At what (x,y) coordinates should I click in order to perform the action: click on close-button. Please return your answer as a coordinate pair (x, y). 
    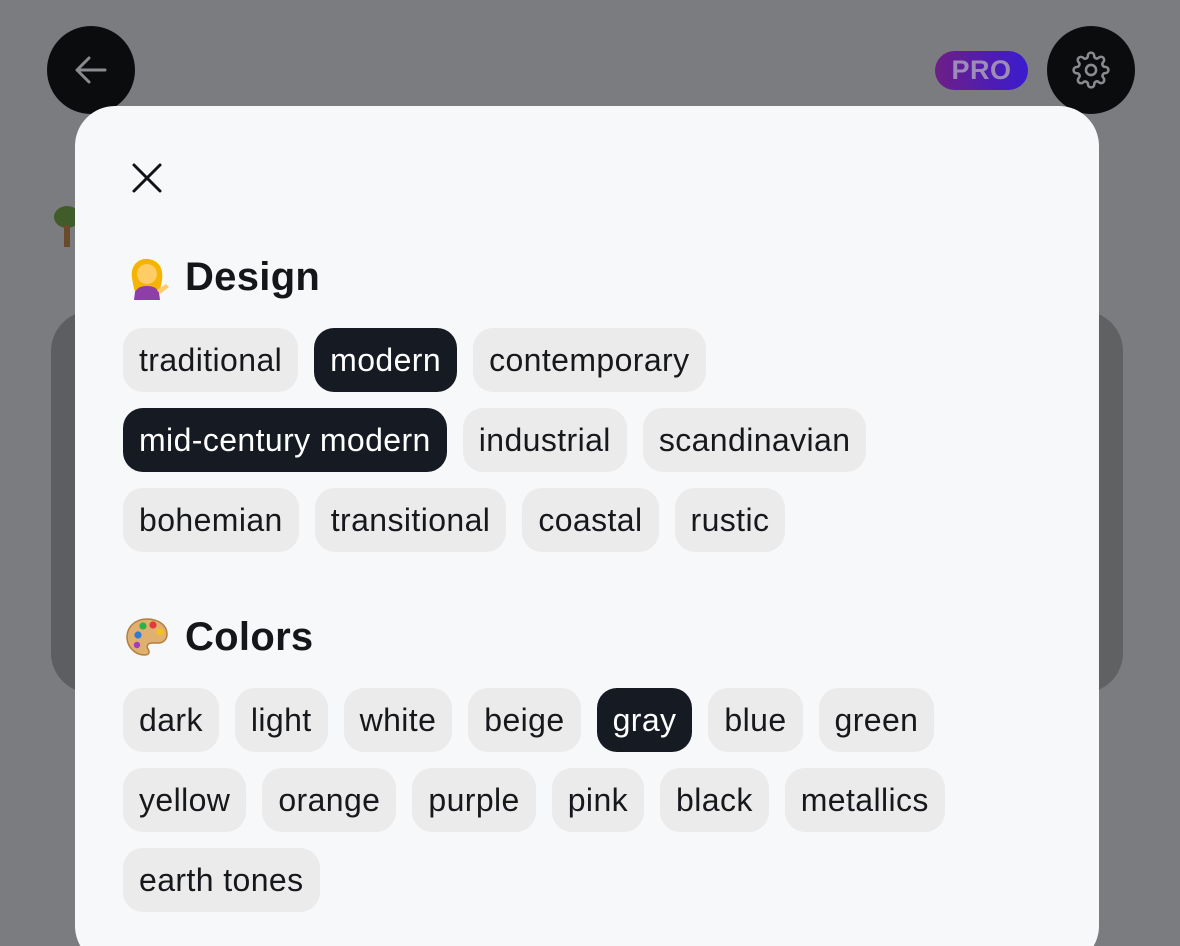
    Looking at the image, I should click on (147, 178).